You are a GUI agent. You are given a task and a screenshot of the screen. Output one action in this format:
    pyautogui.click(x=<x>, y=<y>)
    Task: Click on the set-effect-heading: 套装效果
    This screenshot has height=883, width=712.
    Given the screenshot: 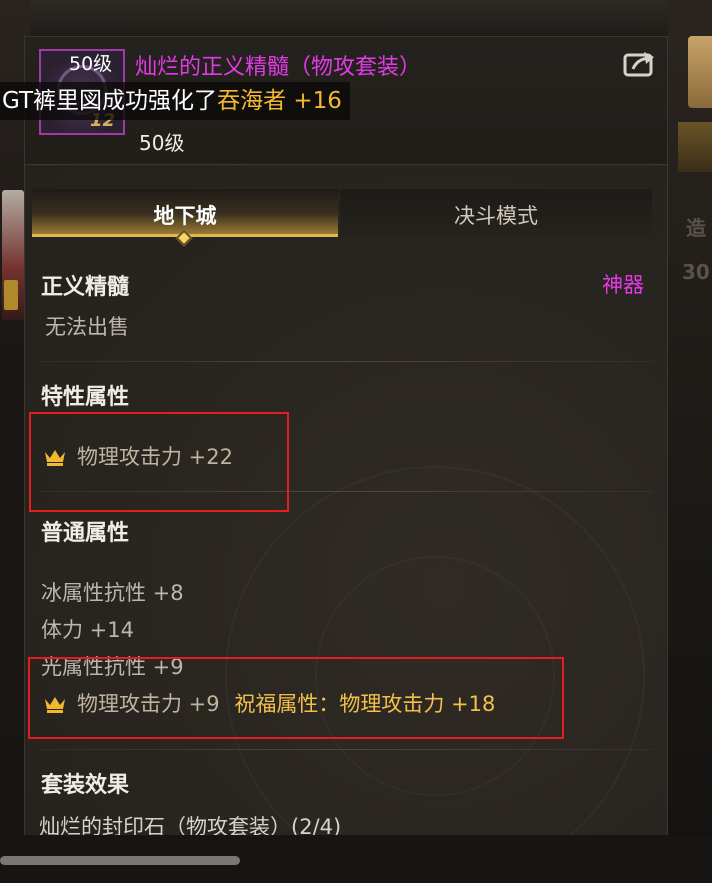 What is the action you would take?
    pyautogui.click(x=85, y=785)
    